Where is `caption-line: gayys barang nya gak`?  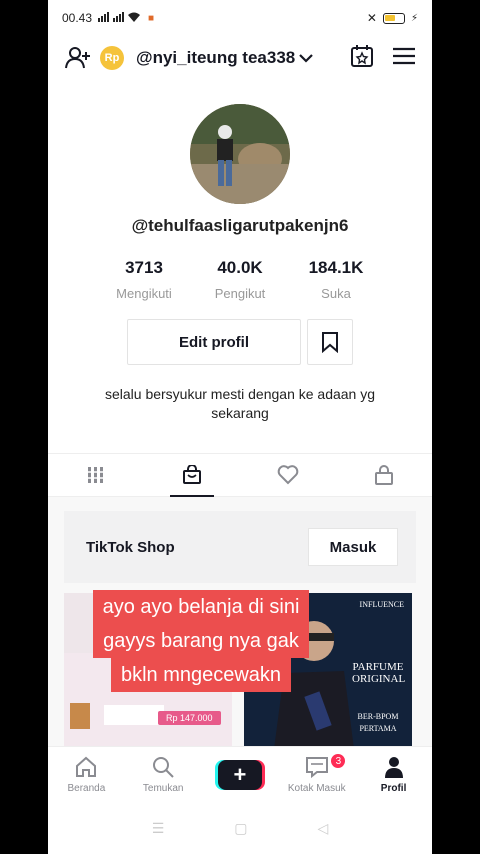
caption-line: gayys barang nya gak is located at coordinates (201, 641).